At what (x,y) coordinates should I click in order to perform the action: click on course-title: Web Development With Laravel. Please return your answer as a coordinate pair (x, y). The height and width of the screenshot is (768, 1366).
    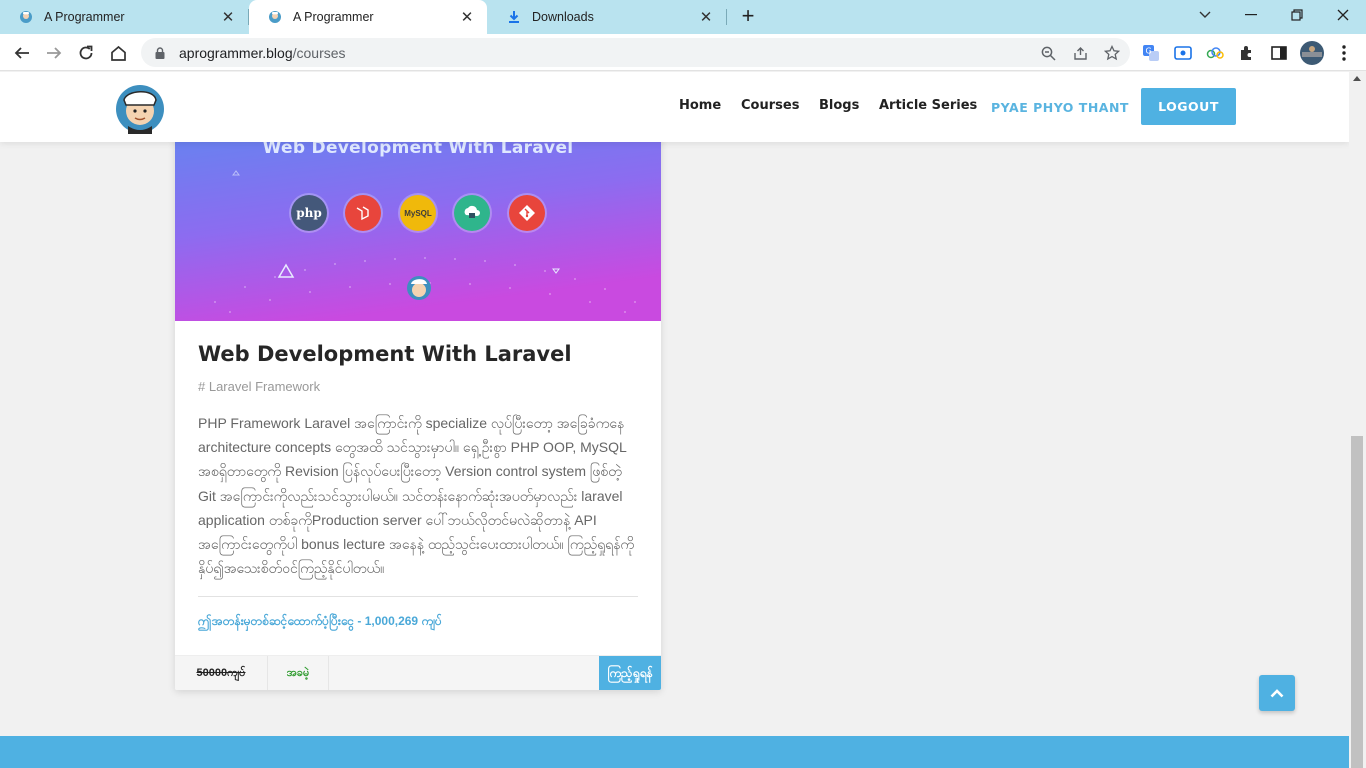
    Looking at the image, I should click on (385, 354).